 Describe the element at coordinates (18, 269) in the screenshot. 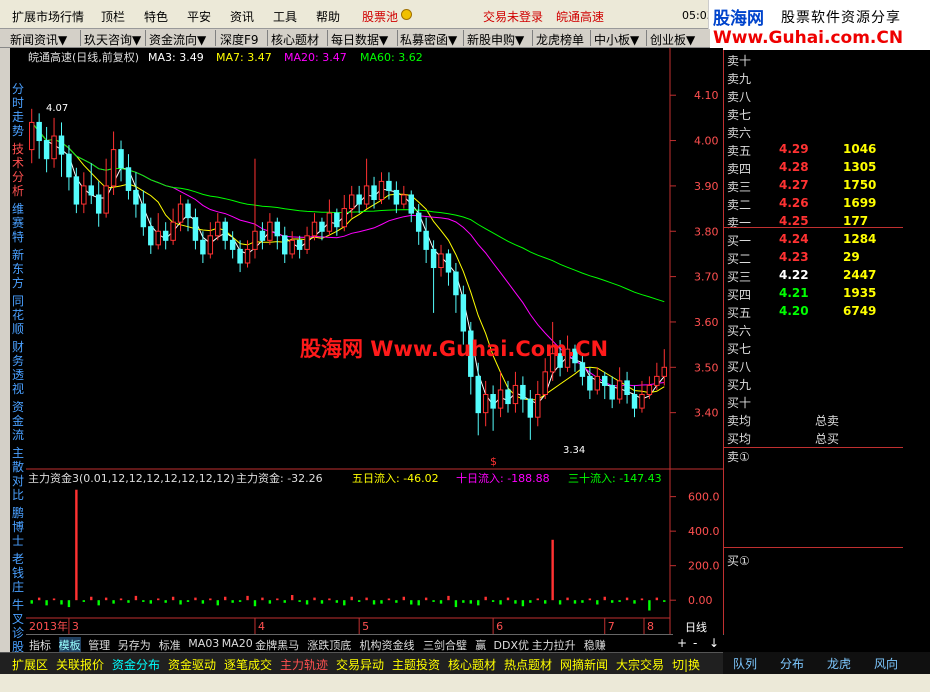

I see `left-tab-3: 新东方` at that location.